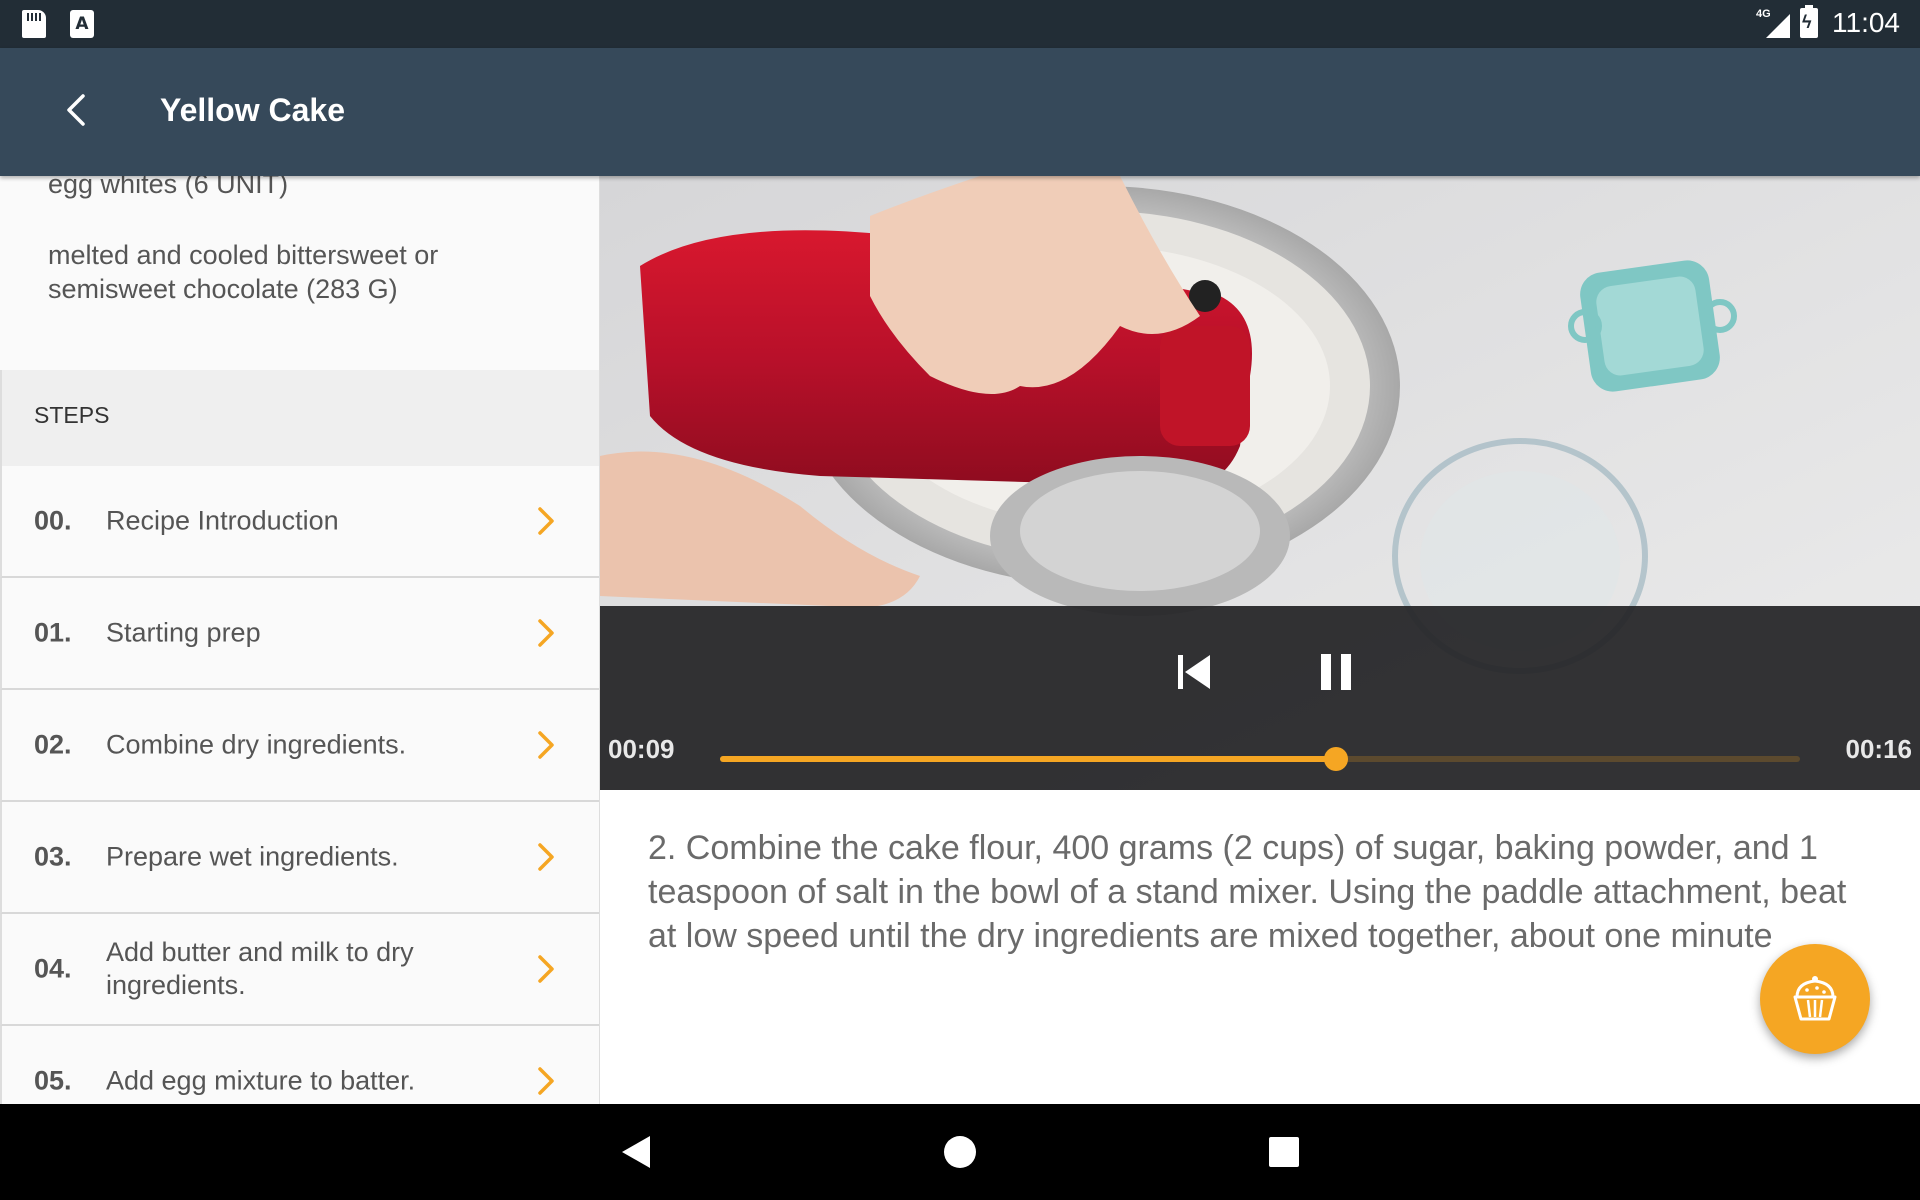 The height and width of the screenshot is (1200, 1920). I want to click on a-notification-icon: A, so click(82, 24).